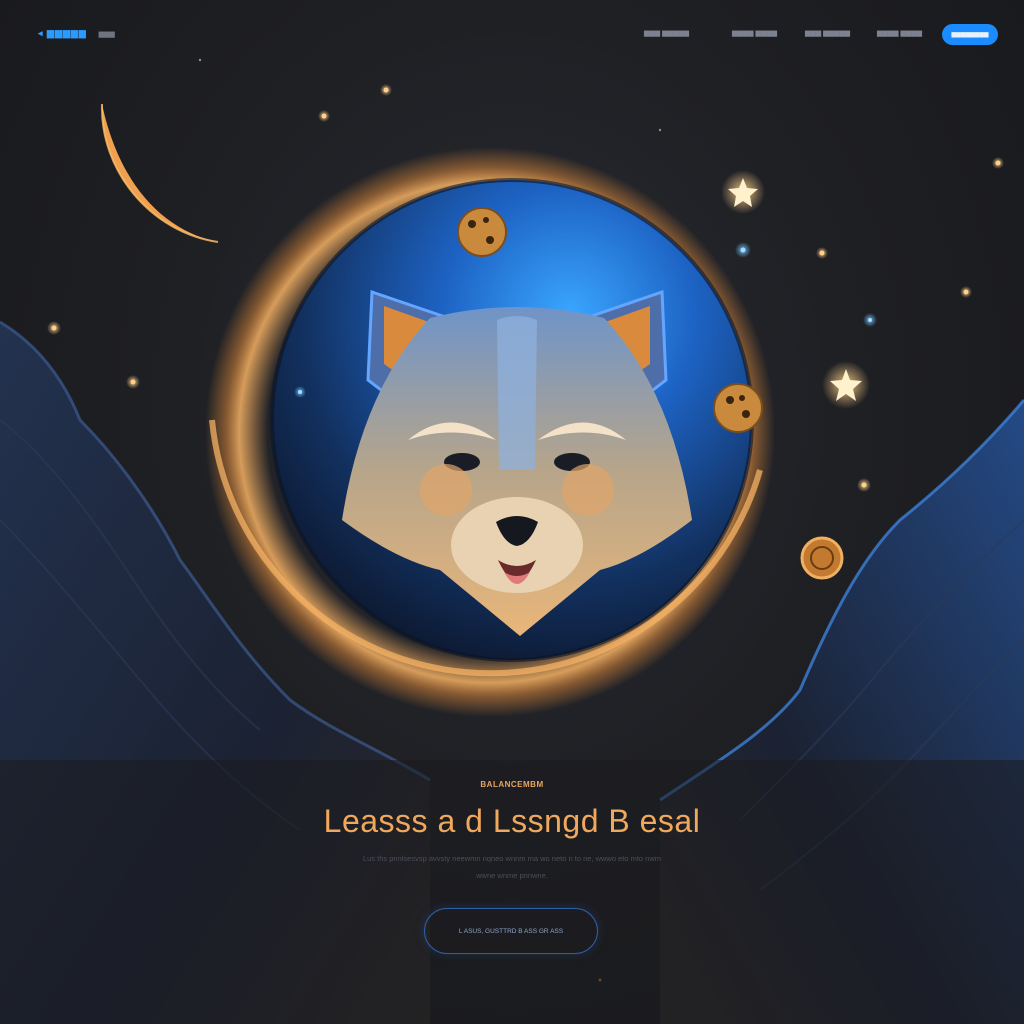 The height and width of the screenshot is (1024, 1024). I want to click on hero-cta-button: L ASUS, GUSTTRD B ASS GR ASS, so click(511, 931).